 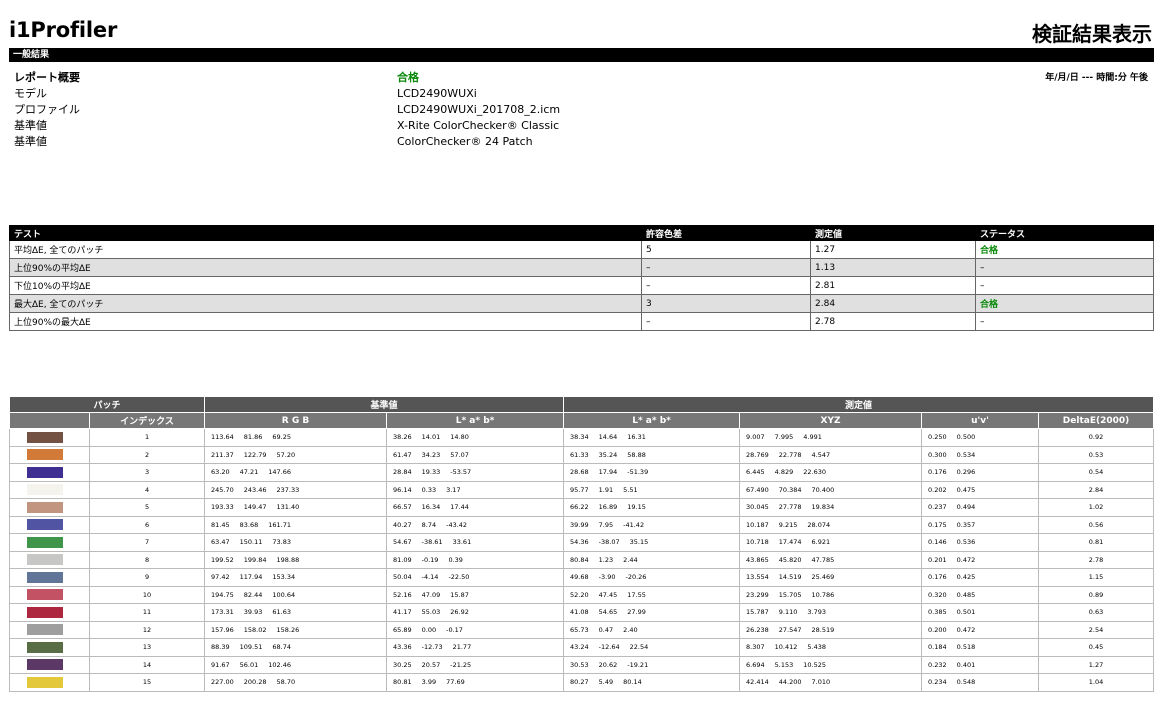 What do you see at coordinates (325, 233) in the screenshot?
I see `col-test: テスト` at bounding box center [325, 233].